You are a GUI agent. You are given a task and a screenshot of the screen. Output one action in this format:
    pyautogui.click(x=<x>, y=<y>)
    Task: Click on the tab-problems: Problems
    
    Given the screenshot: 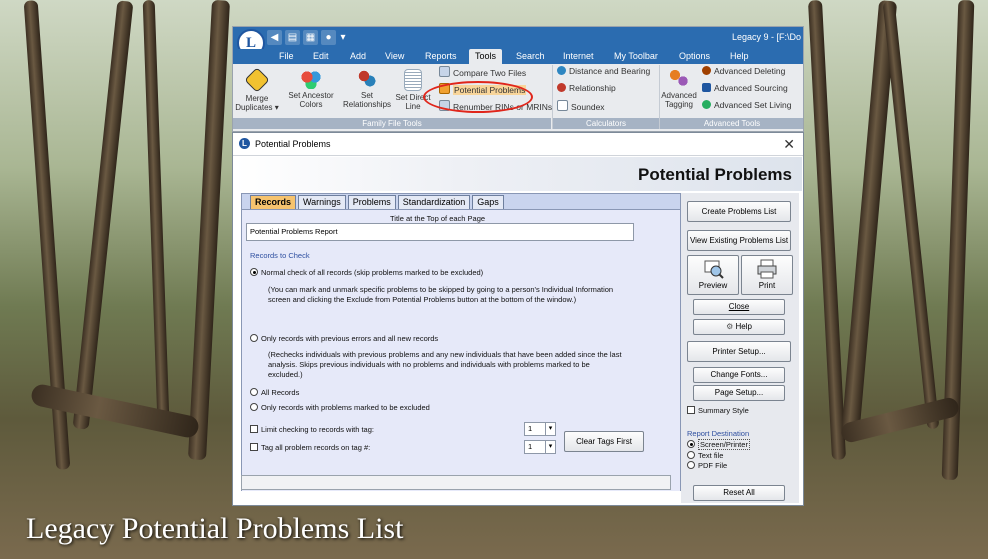 What is the action you would take?
    pyautogui.click(x=371, y=202)
    